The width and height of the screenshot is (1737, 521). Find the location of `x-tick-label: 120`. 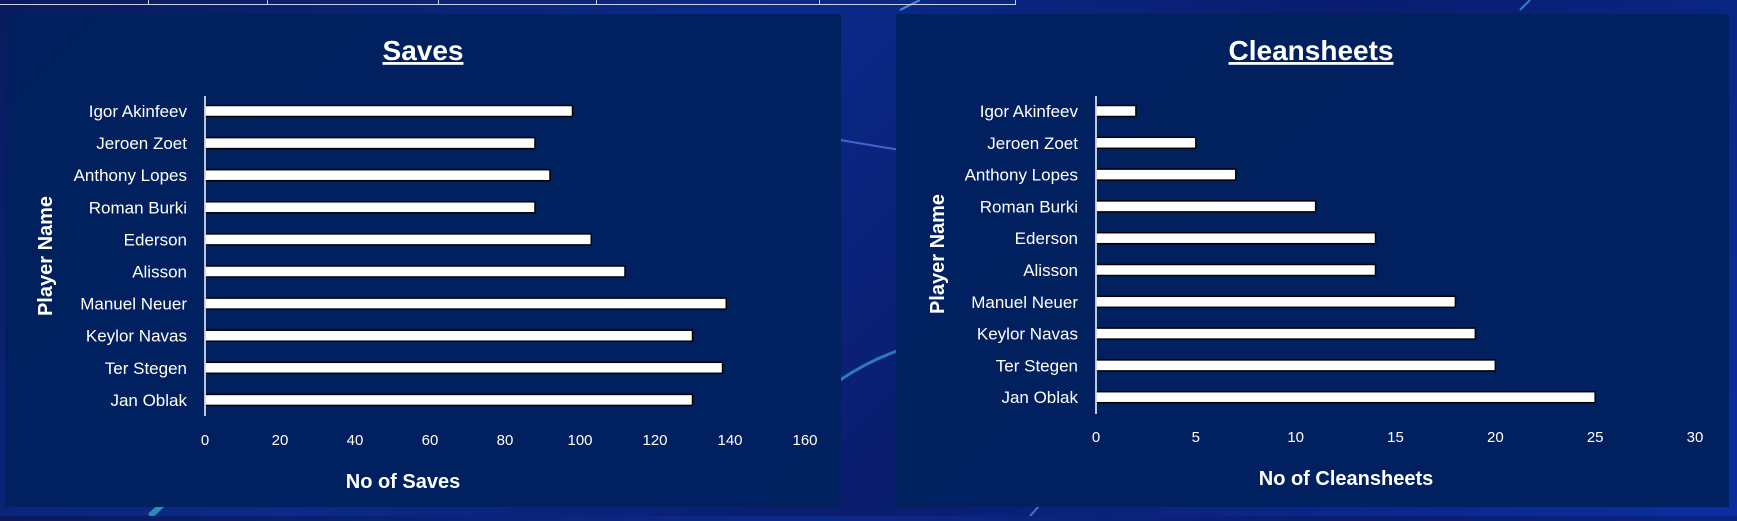

x-tick-label: 120 is located at coordinates (654, 440).